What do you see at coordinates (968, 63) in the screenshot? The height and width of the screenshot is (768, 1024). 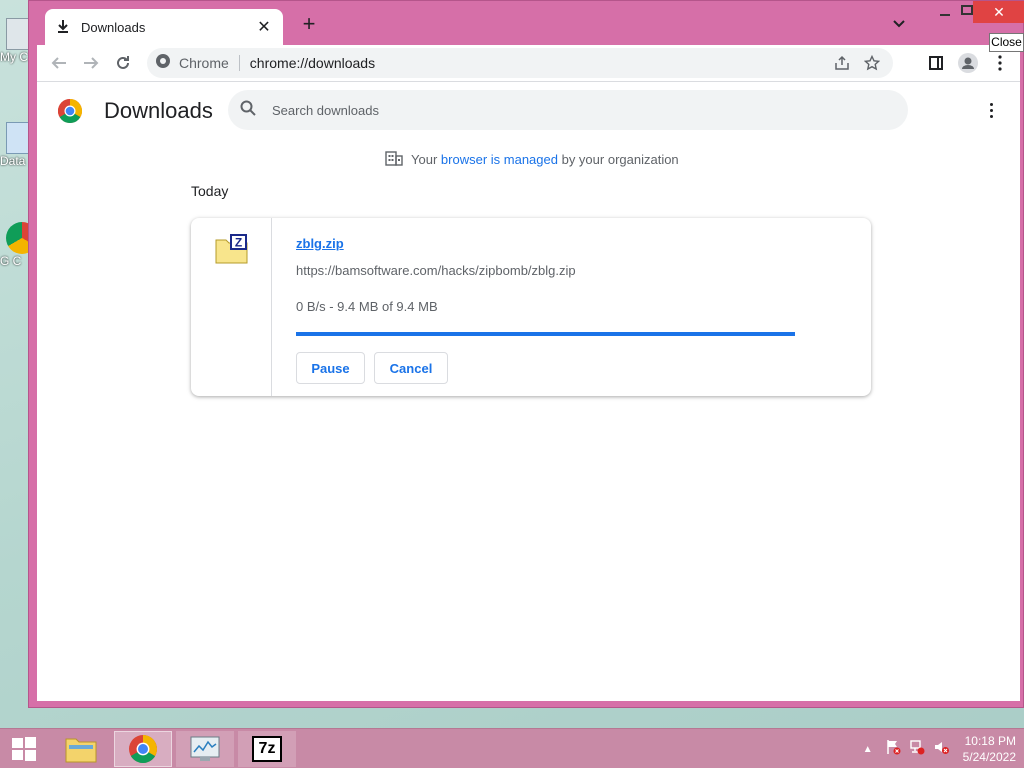 I see `profile-avatar-icon` at bounding box center [968, 63].